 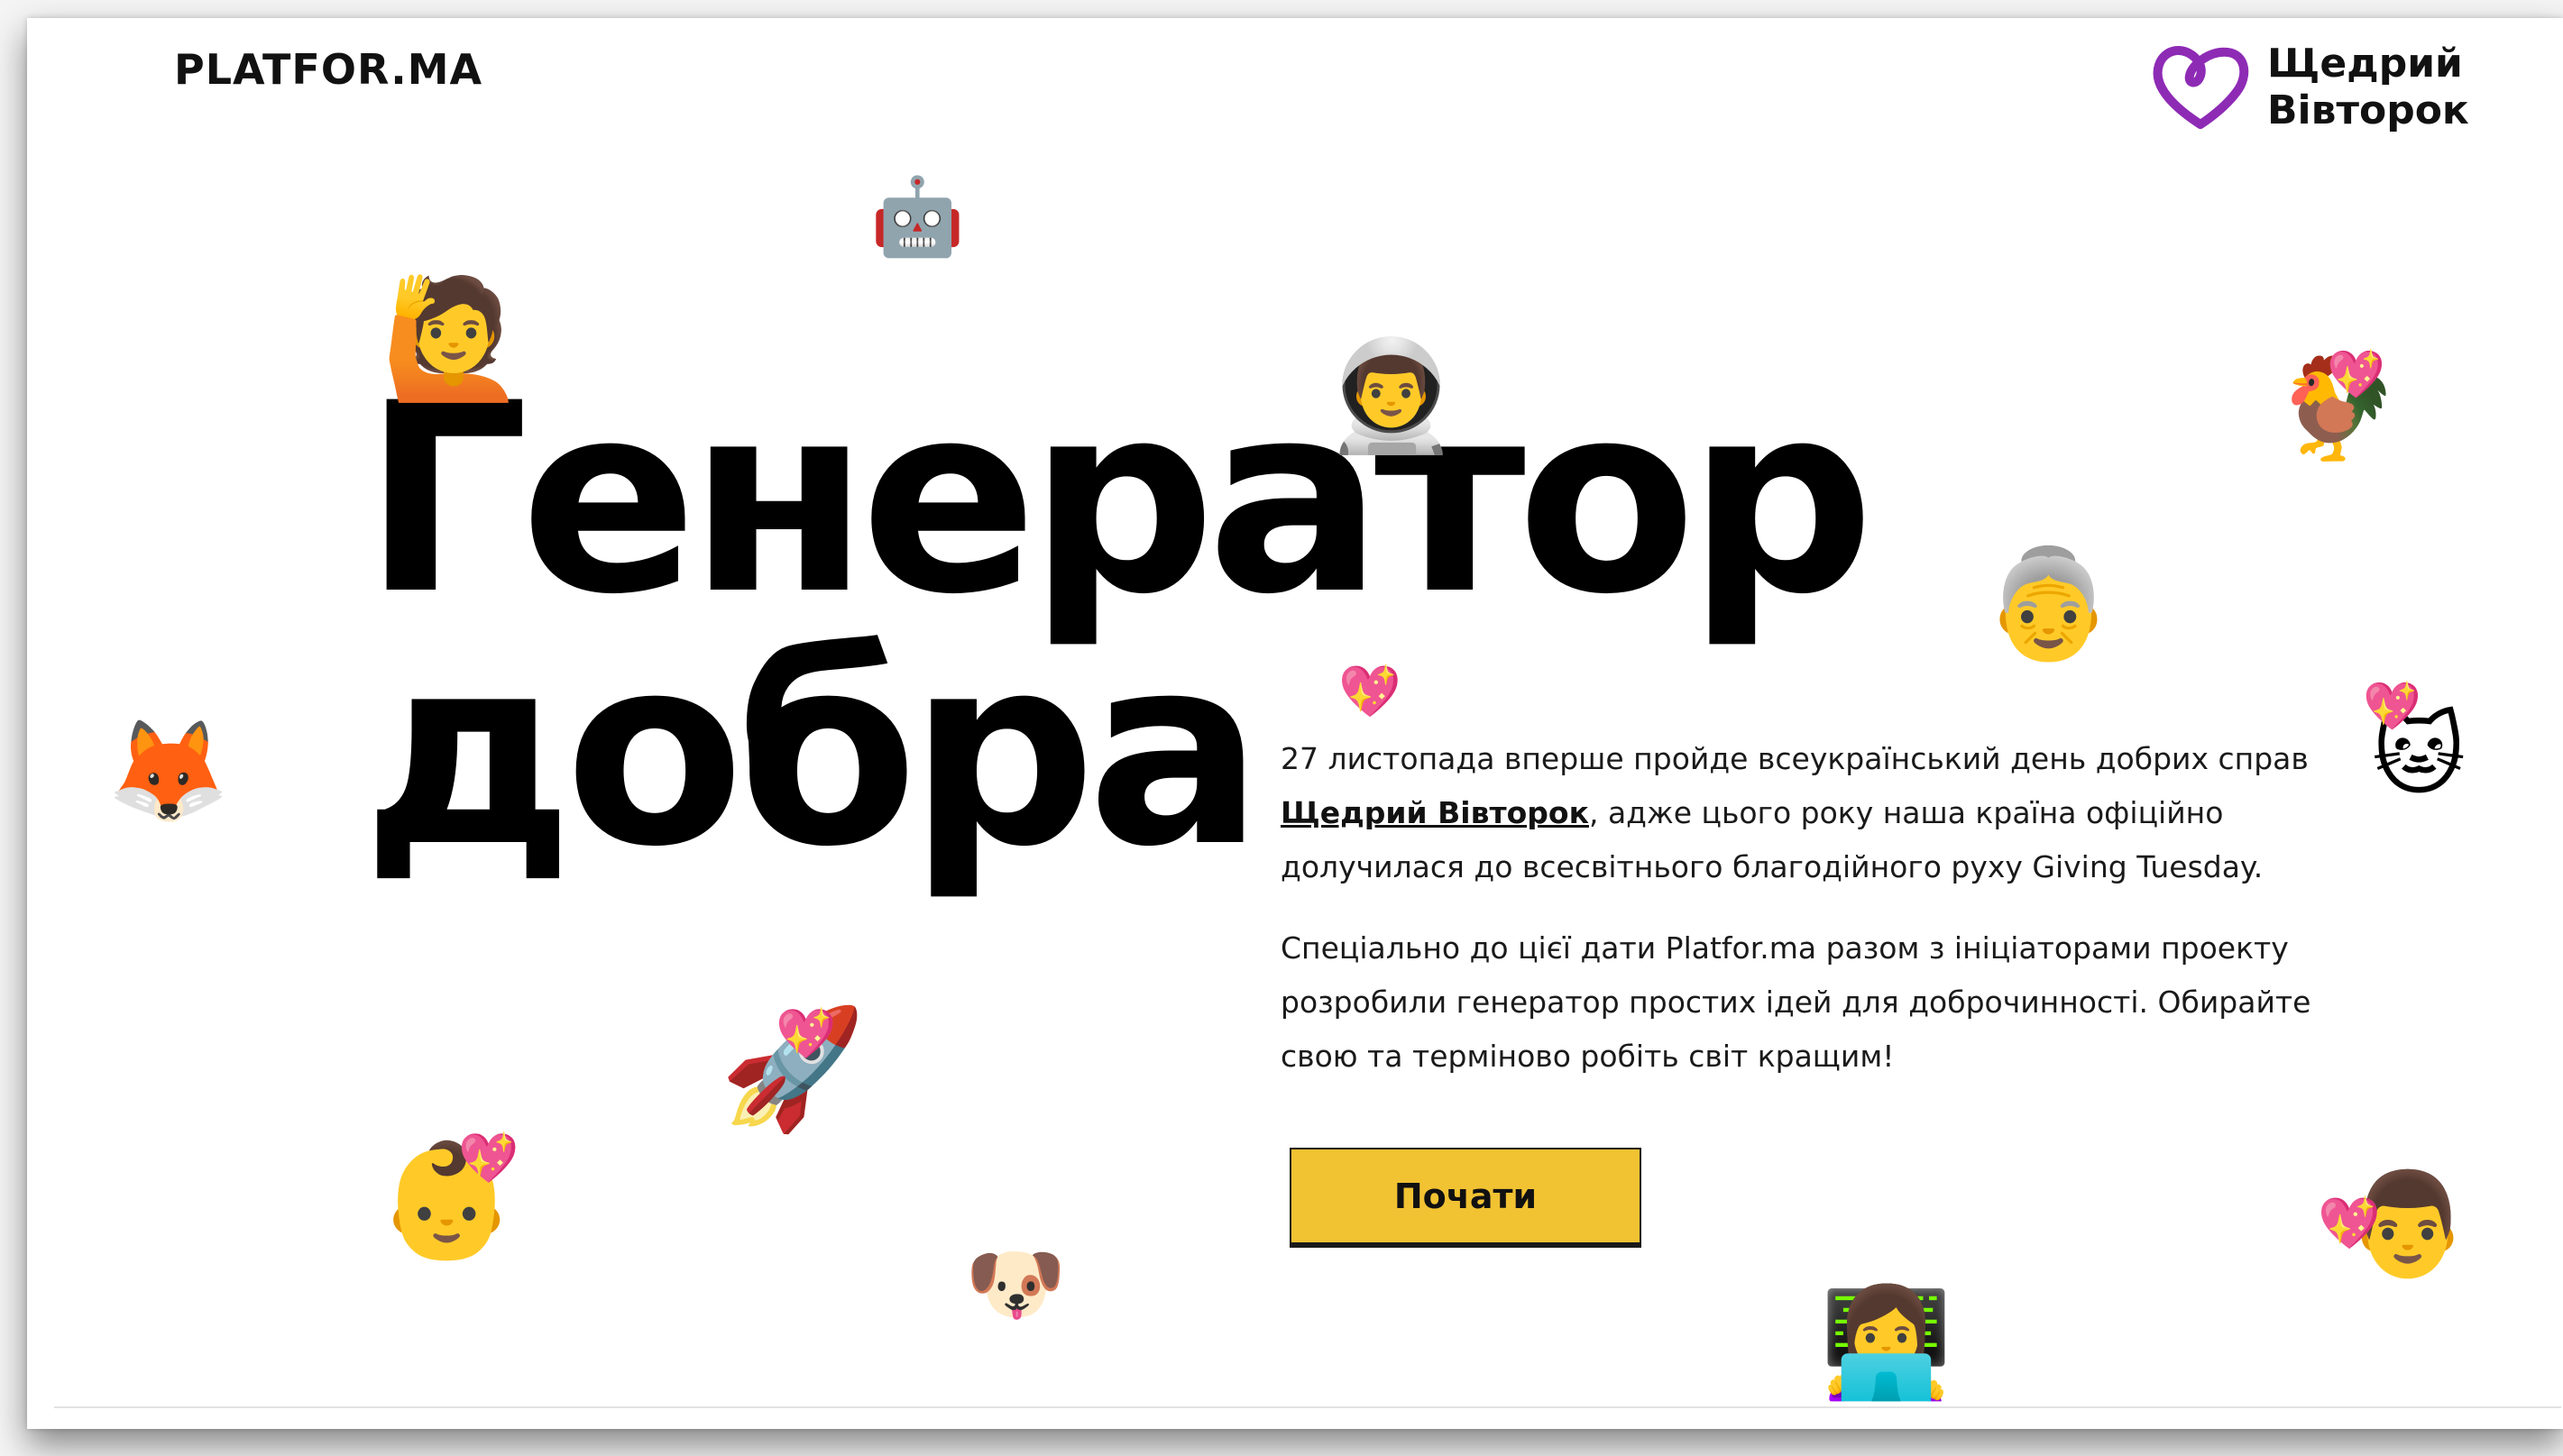 What do you see at coordinates (1307, 1407) in the screenshot?
I see `divider` at bounding box center [1307, 1407].